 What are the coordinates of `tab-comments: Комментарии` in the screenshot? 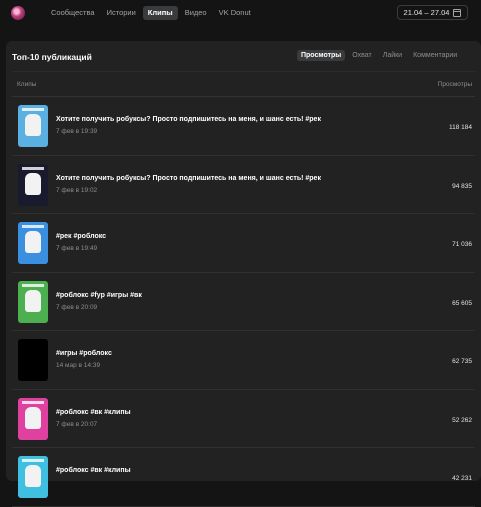 It's located at (435, 55).